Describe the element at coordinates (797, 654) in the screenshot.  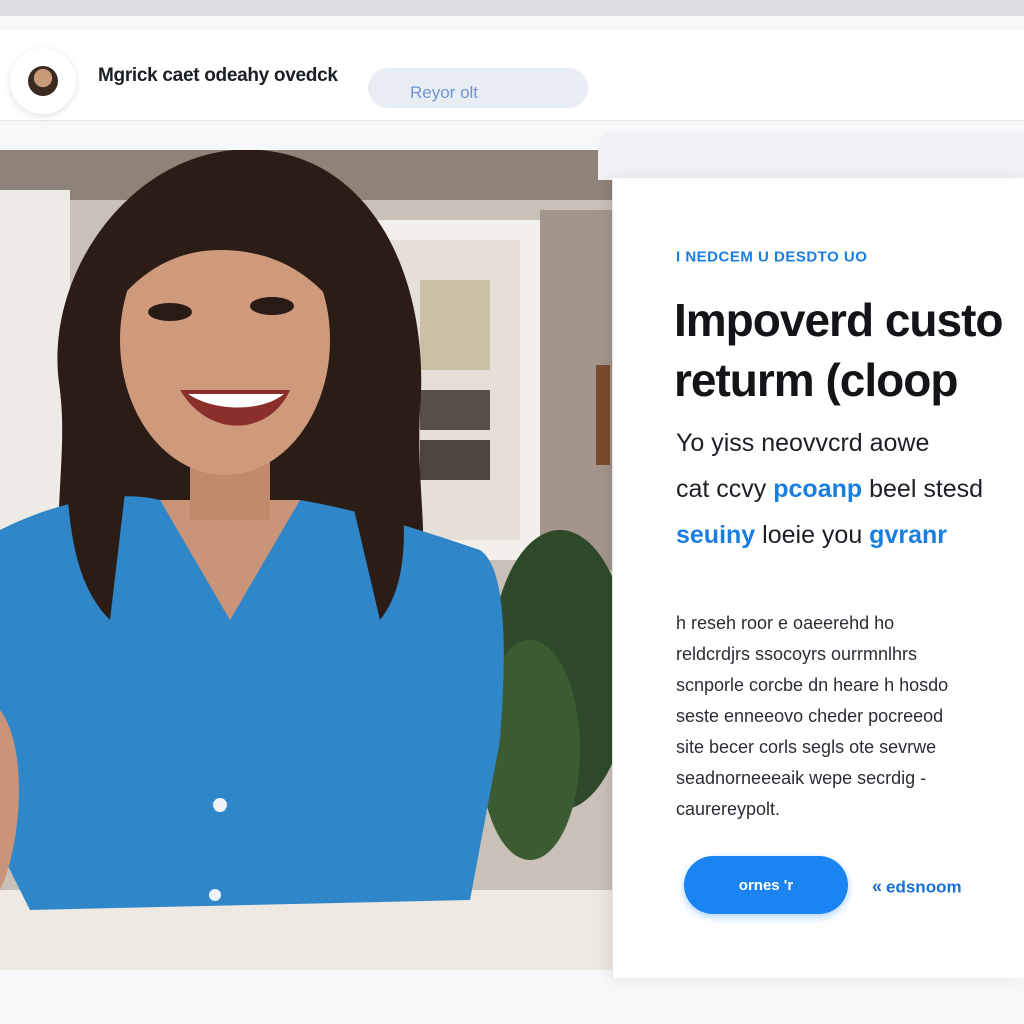
I see `body-line: reldcrdjrs ssocoyrs ourrmnlhrs` at that location.